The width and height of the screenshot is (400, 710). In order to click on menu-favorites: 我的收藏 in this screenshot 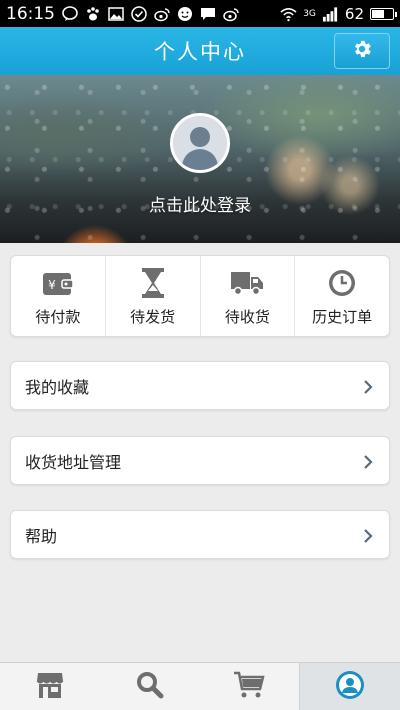, I will do `click(200, 385)`.